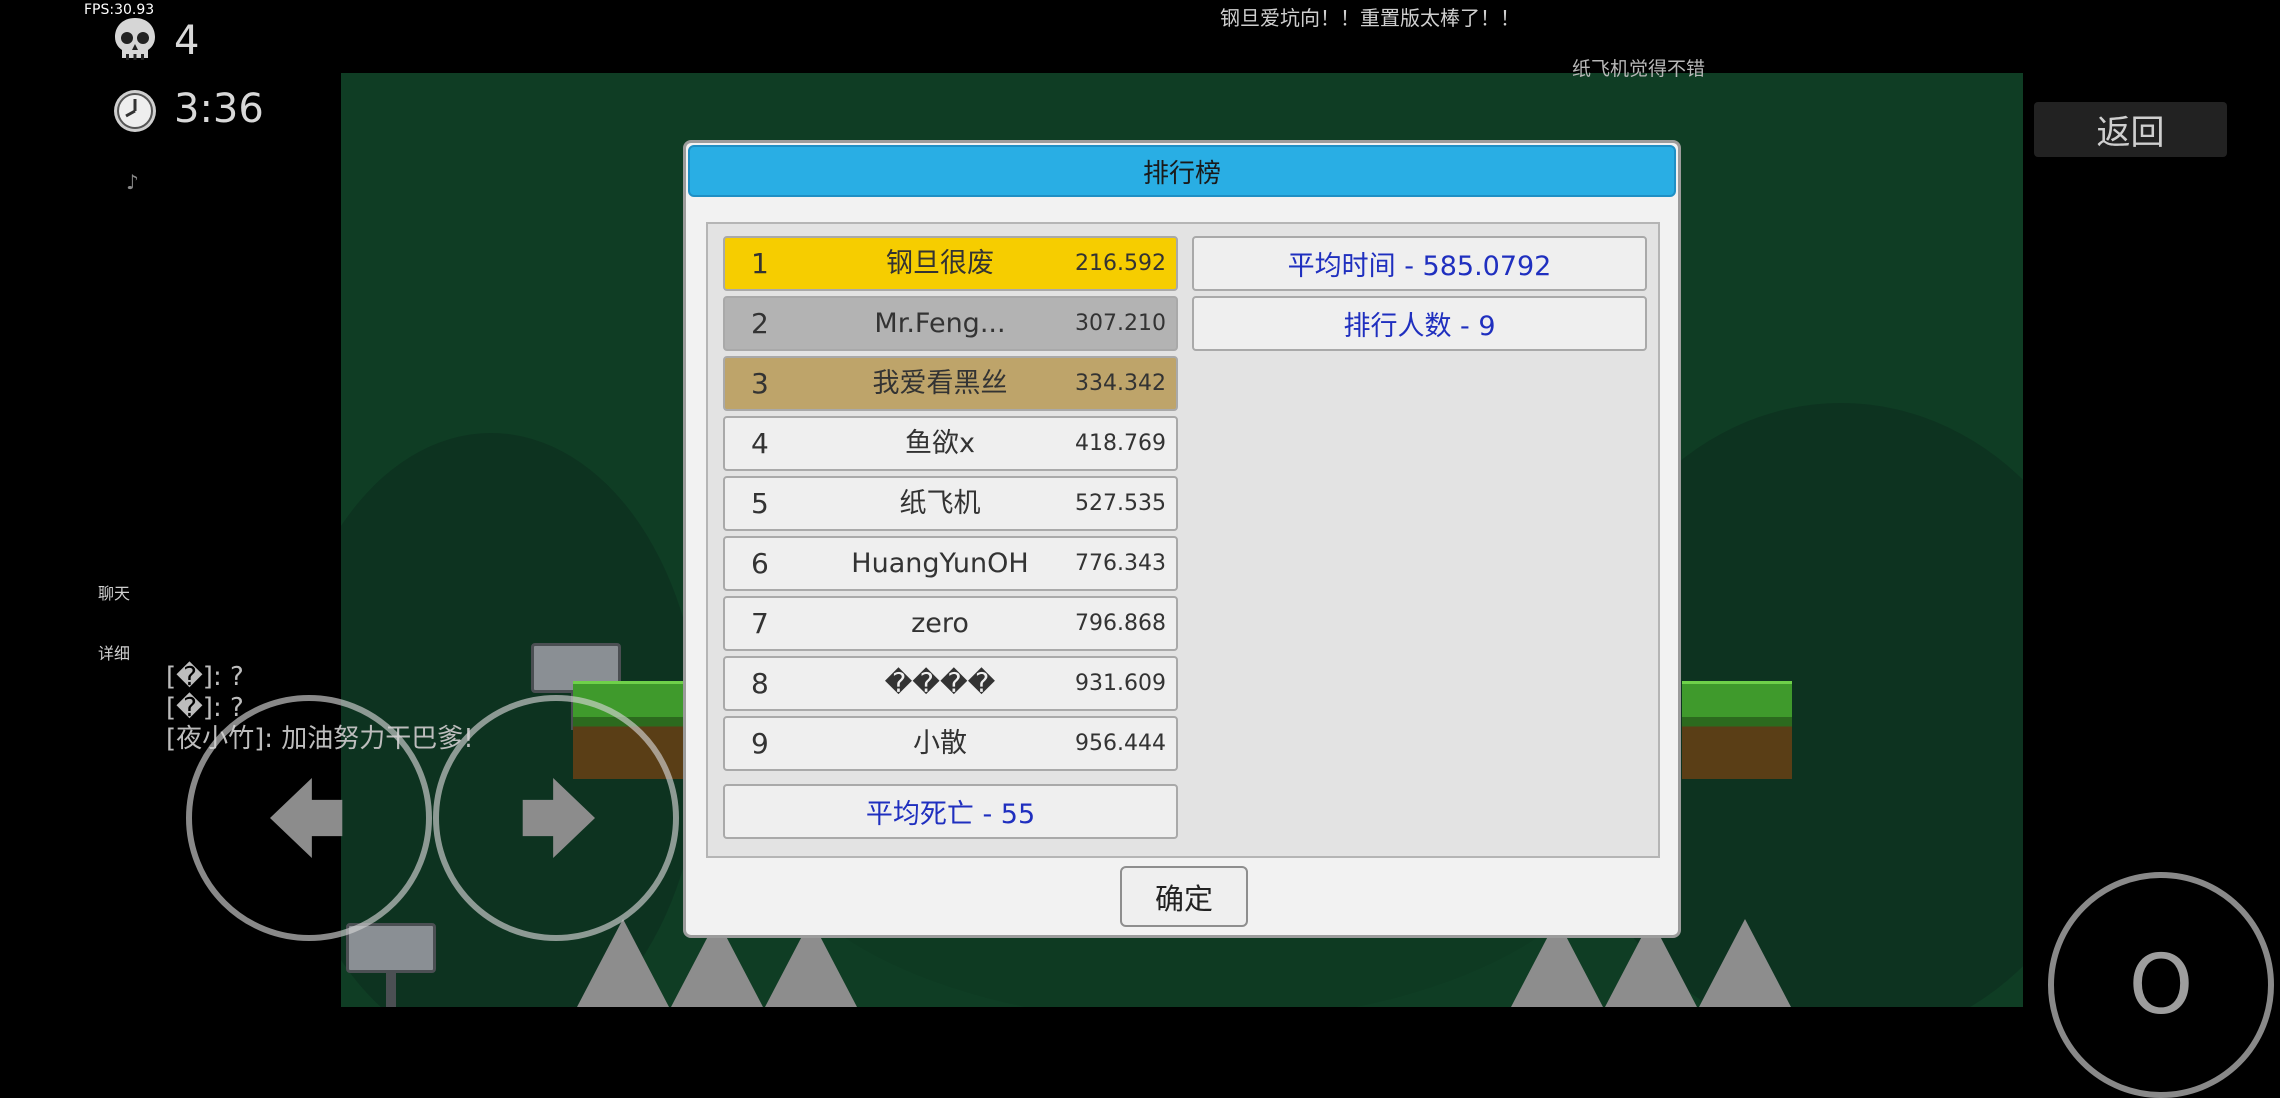 The image size is (2280, 1098). What do you see at coordinates (940, 383) in the screenshot?
I see `row-player-name: 我爱看黑丝` at bounding box center [940, 383].